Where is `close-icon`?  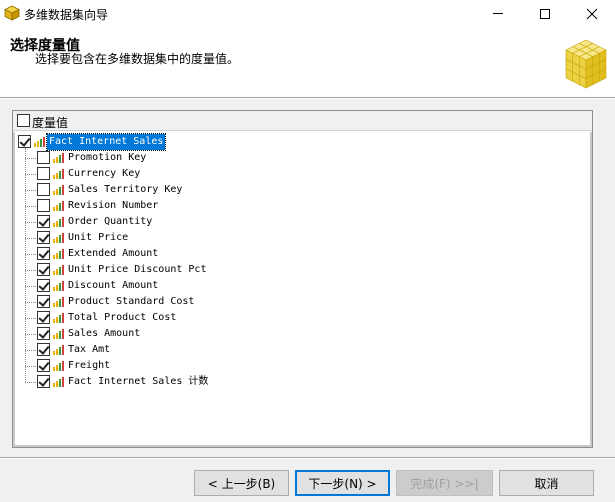
close-icon is located at coordinates (592, 13).